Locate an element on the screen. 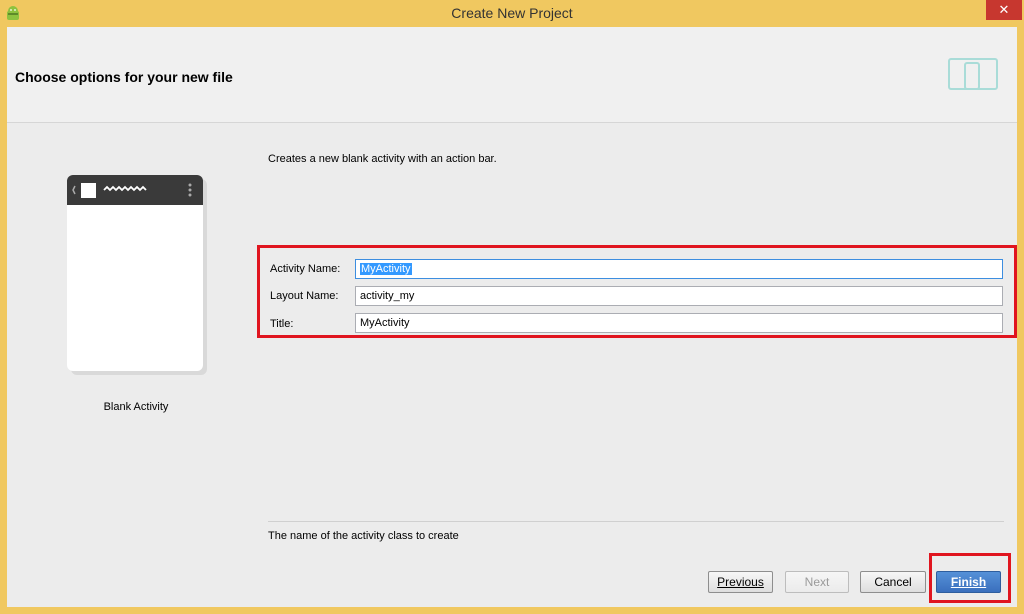  cancel-label: Cancel is located at coordinates (893, 582).